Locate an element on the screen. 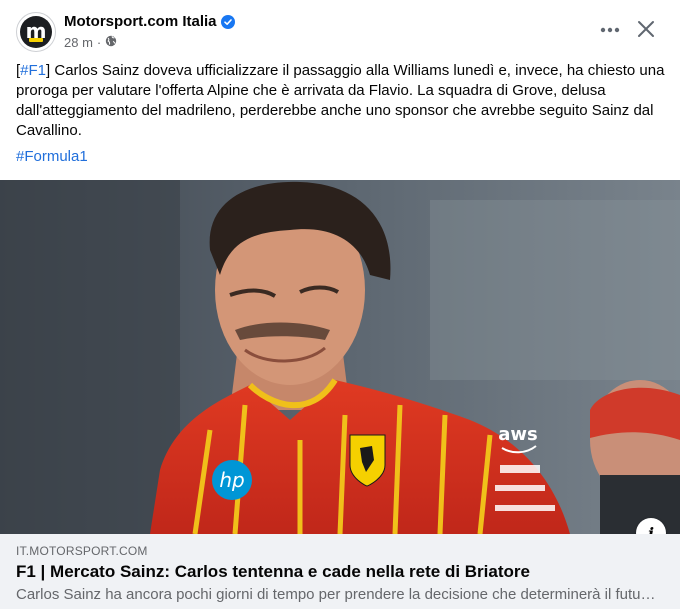 The image size is (680, 609). page-name-row: Motorsport.com Italia is located at coordinates (149, 21).